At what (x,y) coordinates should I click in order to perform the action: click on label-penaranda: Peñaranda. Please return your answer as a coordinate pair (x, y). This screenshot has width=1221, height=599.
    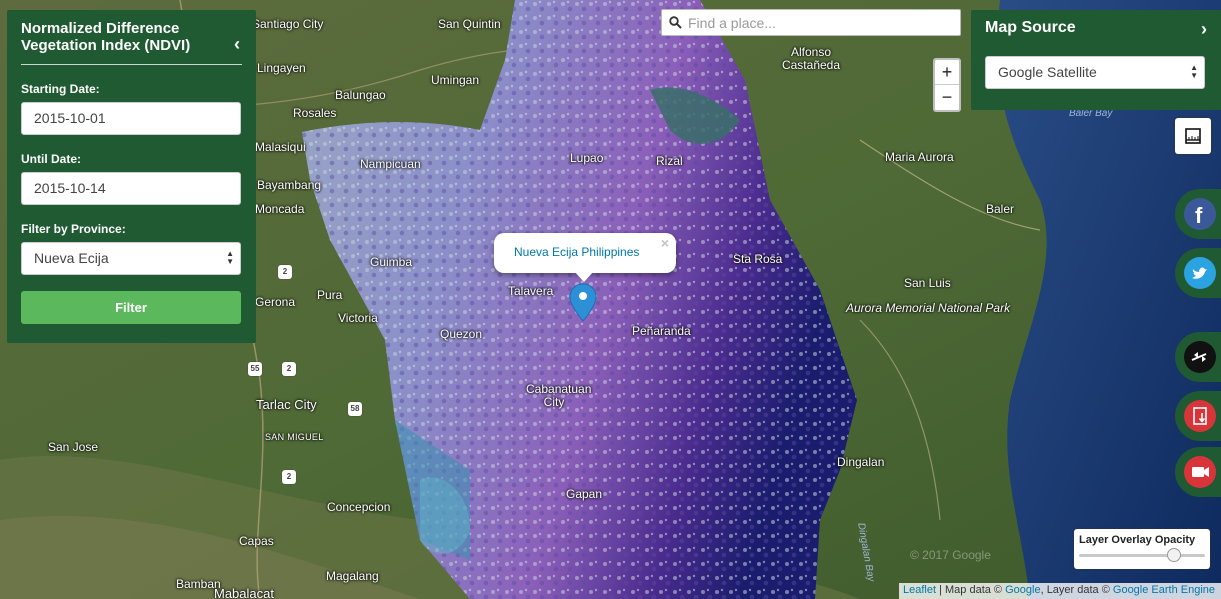
    Looking at the image, I should click on (661, 331).